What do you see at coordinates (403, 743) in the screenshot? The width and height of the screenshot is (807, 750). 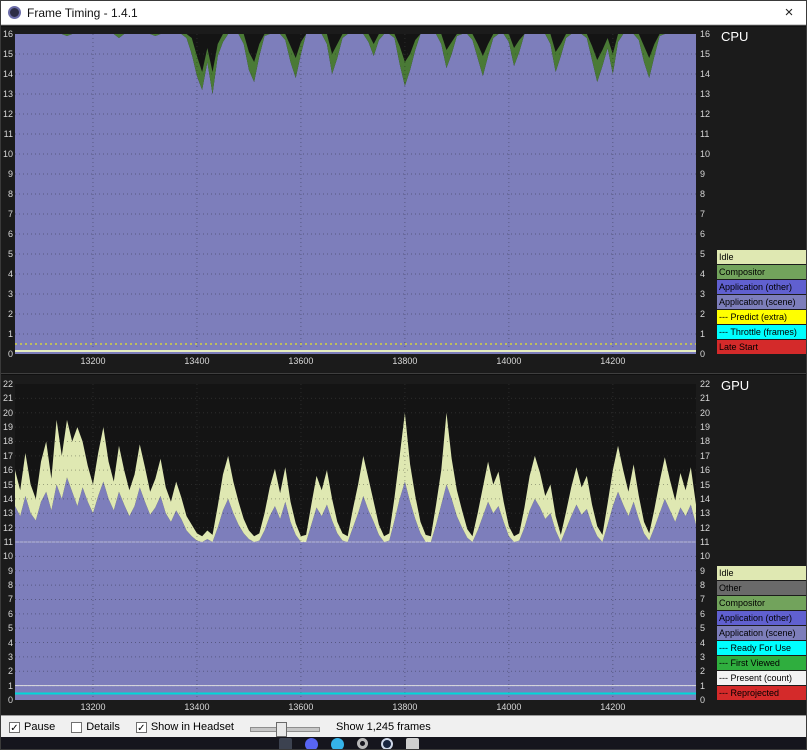 I see `taskbar` at bounding box center [403, 743].